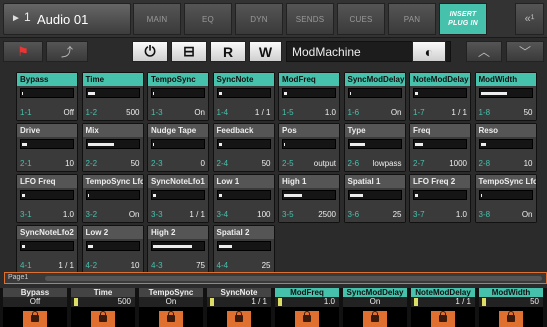 This screenshot has width=547, height=327. Describe the element at coordinates (199, 112) in the screenshot. I see `param-value: On` at that location.